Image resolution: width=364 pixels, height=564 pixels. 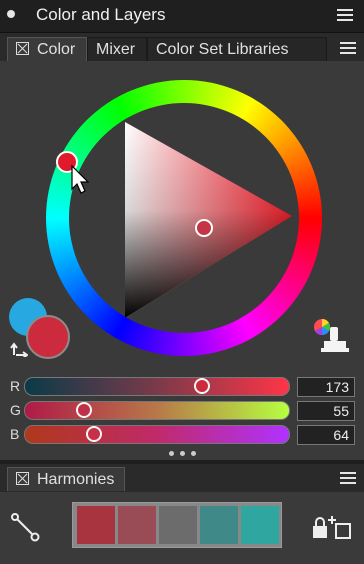 What do you see at coordinates (326, 411) in the screenshot?
I see `g-value-field: 55` at bounding box center [326, 411].